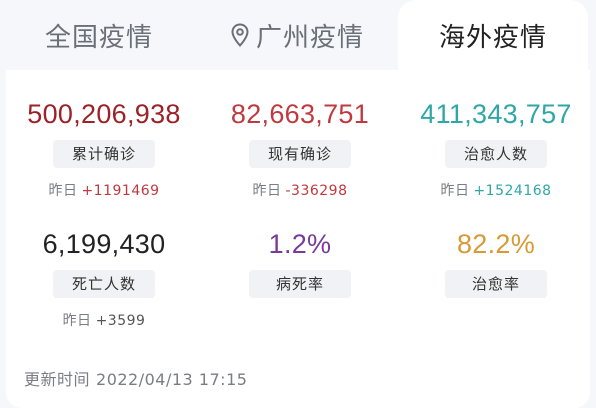 The image size is (596, 408). What do you see at coordinates (172, 379) in the screenshot?
I see `update-timestamp: 2022/04/13 17:15` at bounding box center [172, 379].